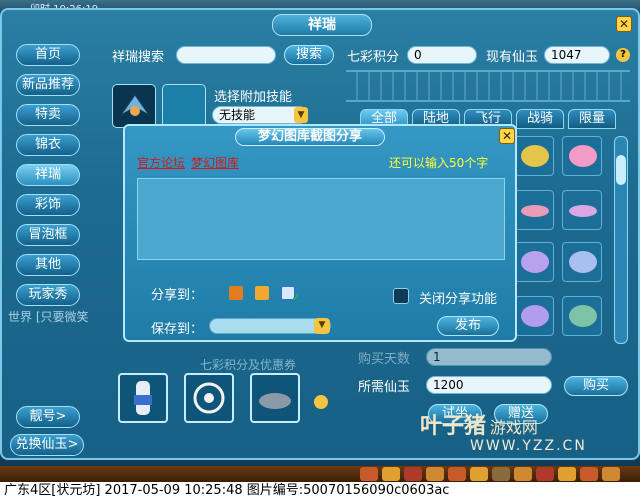 This screenshot has width=640, height=500. I want to click on search-input, so click(226, 55).